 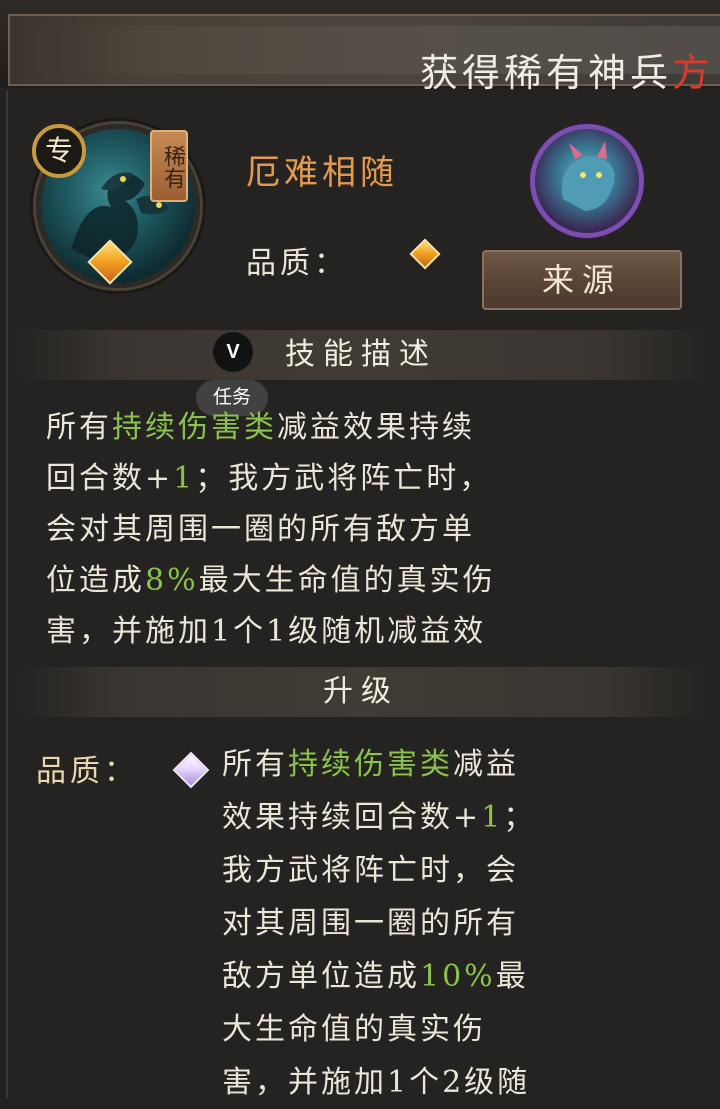 What do you see at coordinates (260, 529) in the screenshot?
I see `desc-text: 会对其周围一圈的所有敌方单` at bounding box center [260, 529].